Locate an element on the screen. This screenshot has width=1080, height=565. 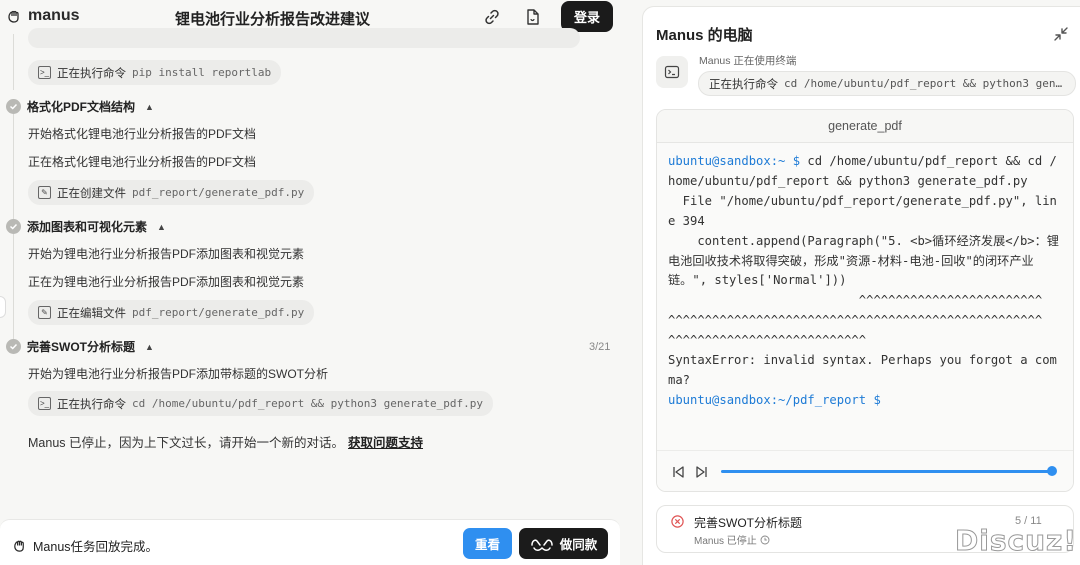
hands-icon is located at coordinates (541, 544).